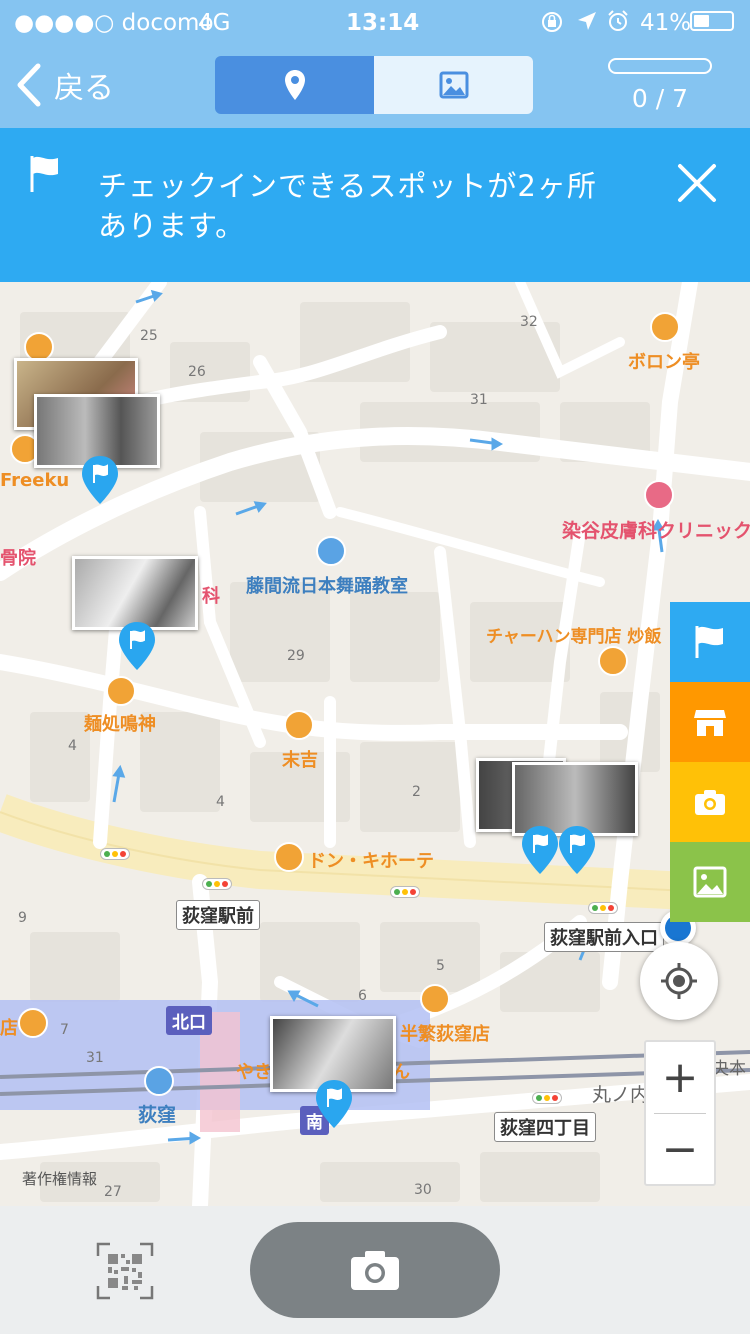 The height and width of the screenshot is (1334, 750). Describe the element at coordinates (64, 1030) in the screenshot. I see `block-number: 7` at that location.